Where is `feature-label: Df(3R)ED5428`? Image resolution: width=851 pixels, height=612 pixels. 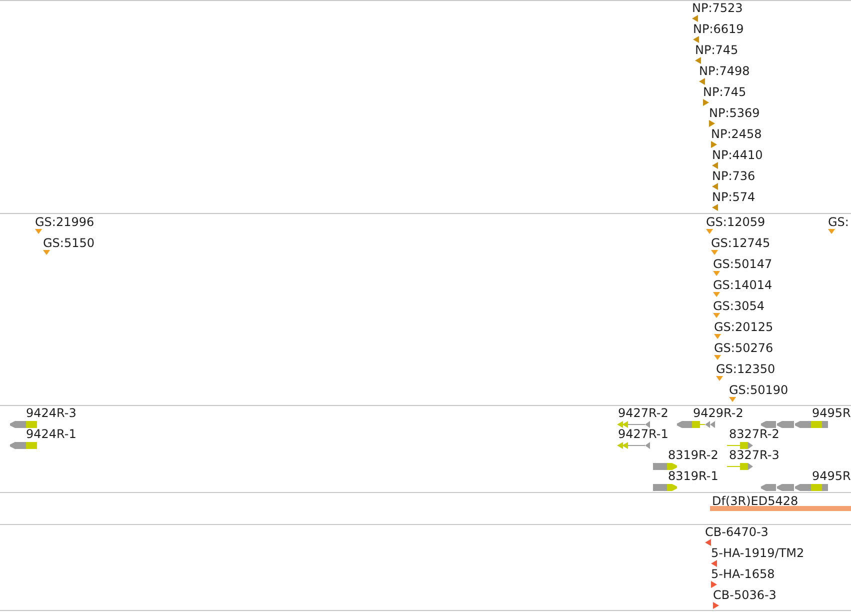 feature-label: Df(3R)ED5428 is located at coordinates (755, 501).